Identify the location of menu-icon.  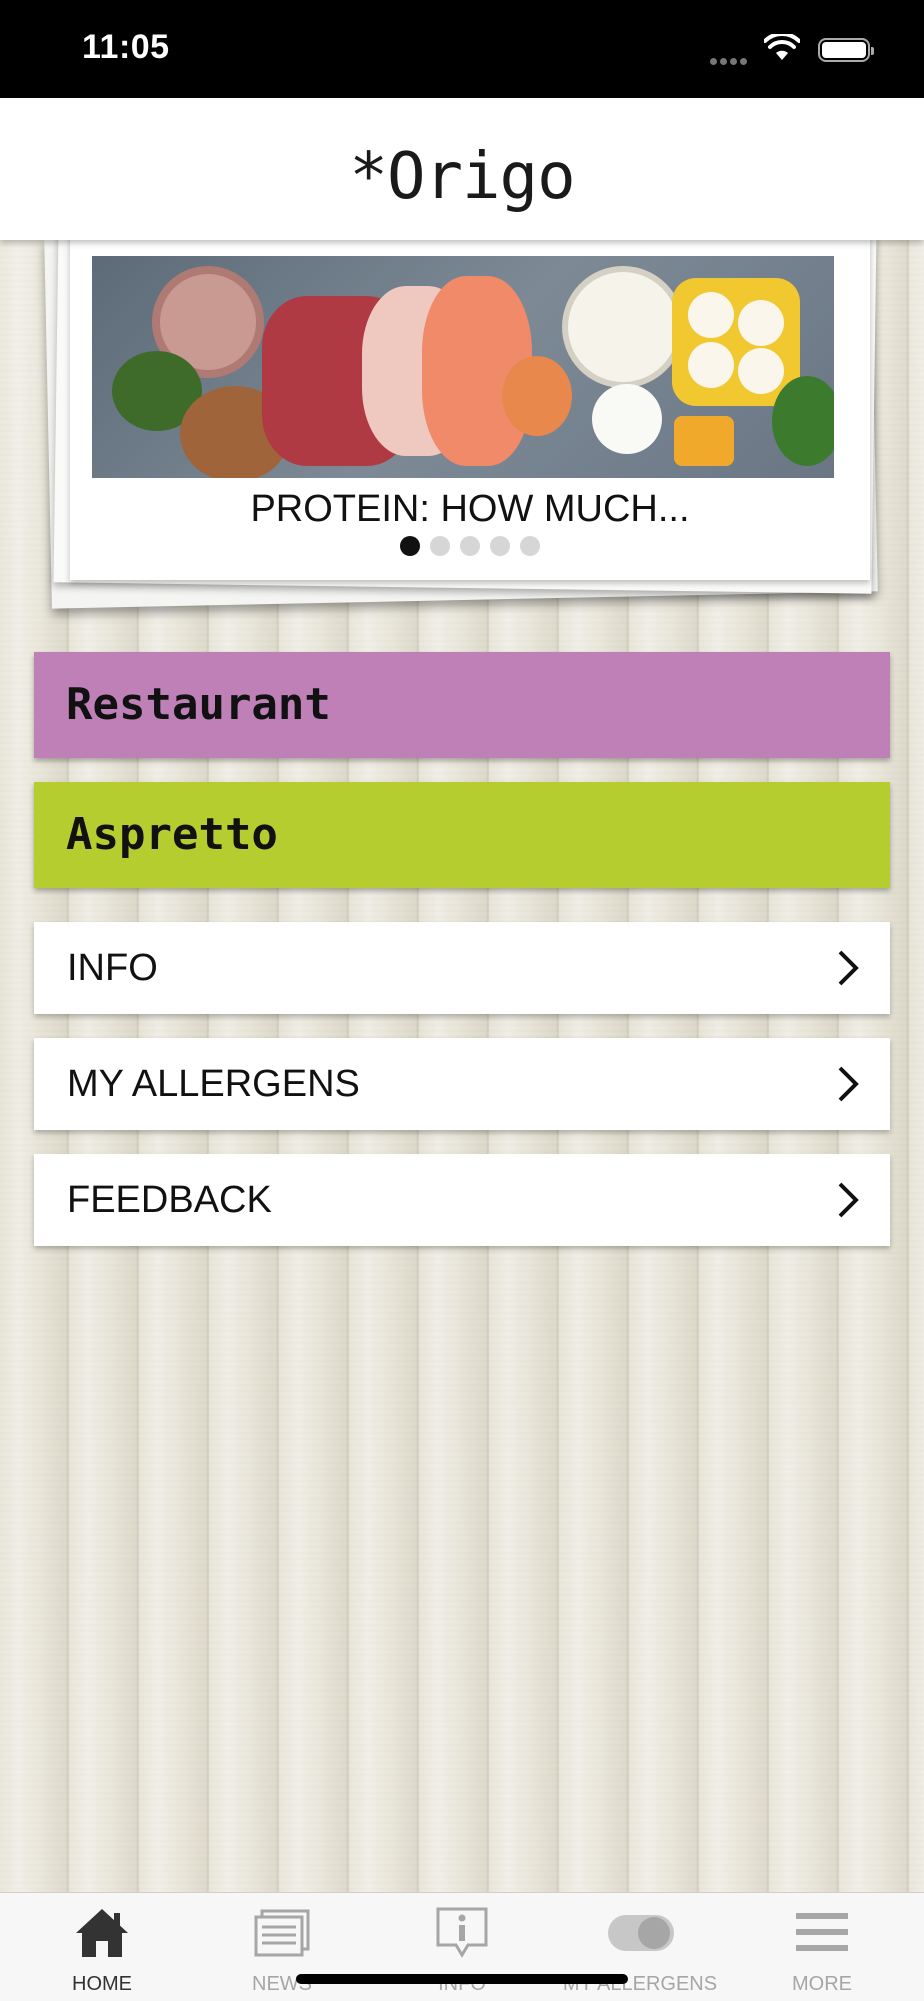
(822, 1932).